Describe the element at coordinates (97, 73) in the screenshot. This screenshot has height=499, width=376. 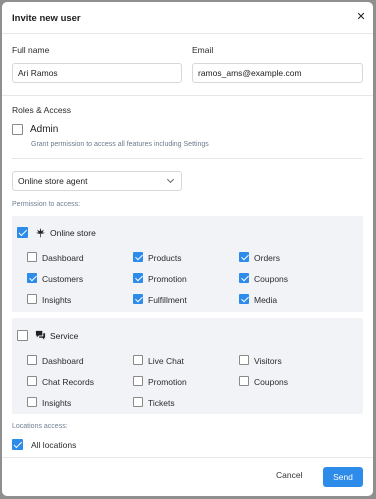
I see `full-name-input` at that location.